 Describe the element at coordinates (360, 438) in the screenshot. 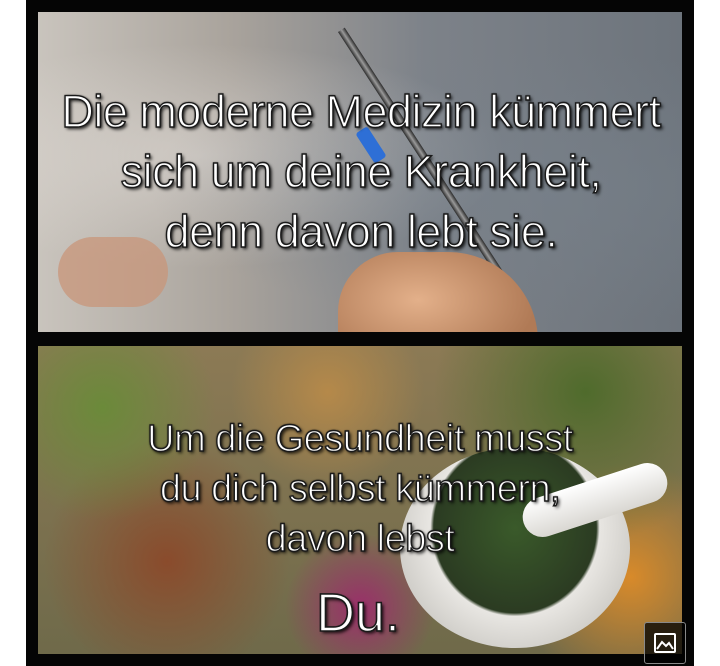

I see `bottom-caption-line: Um die Gesundheit musst` at that location.